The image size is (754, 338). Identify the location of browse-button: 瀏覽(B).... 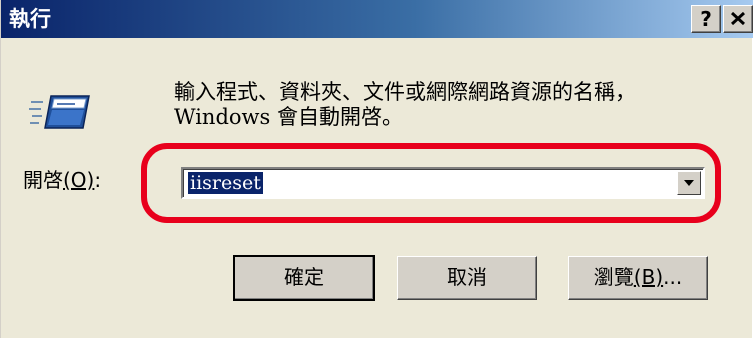
(638, 278).